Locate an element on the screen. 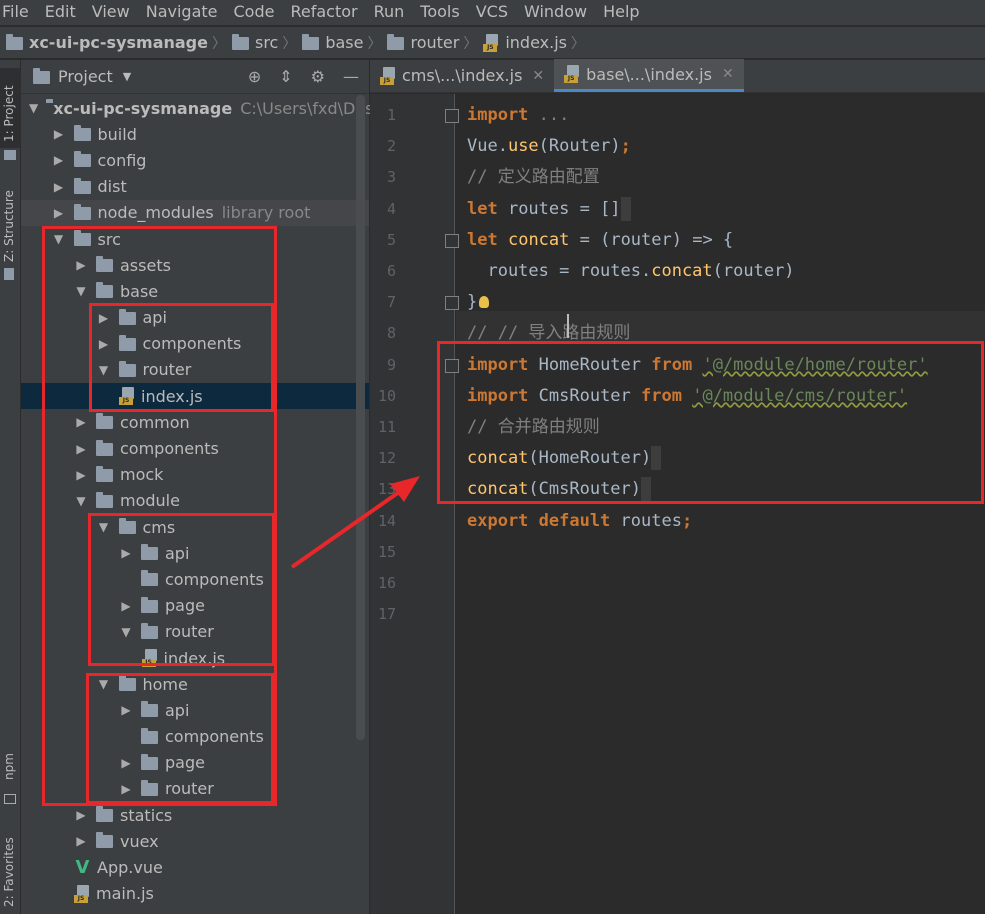  locate-icon: ⊕ is located at coordinates (254, 76).